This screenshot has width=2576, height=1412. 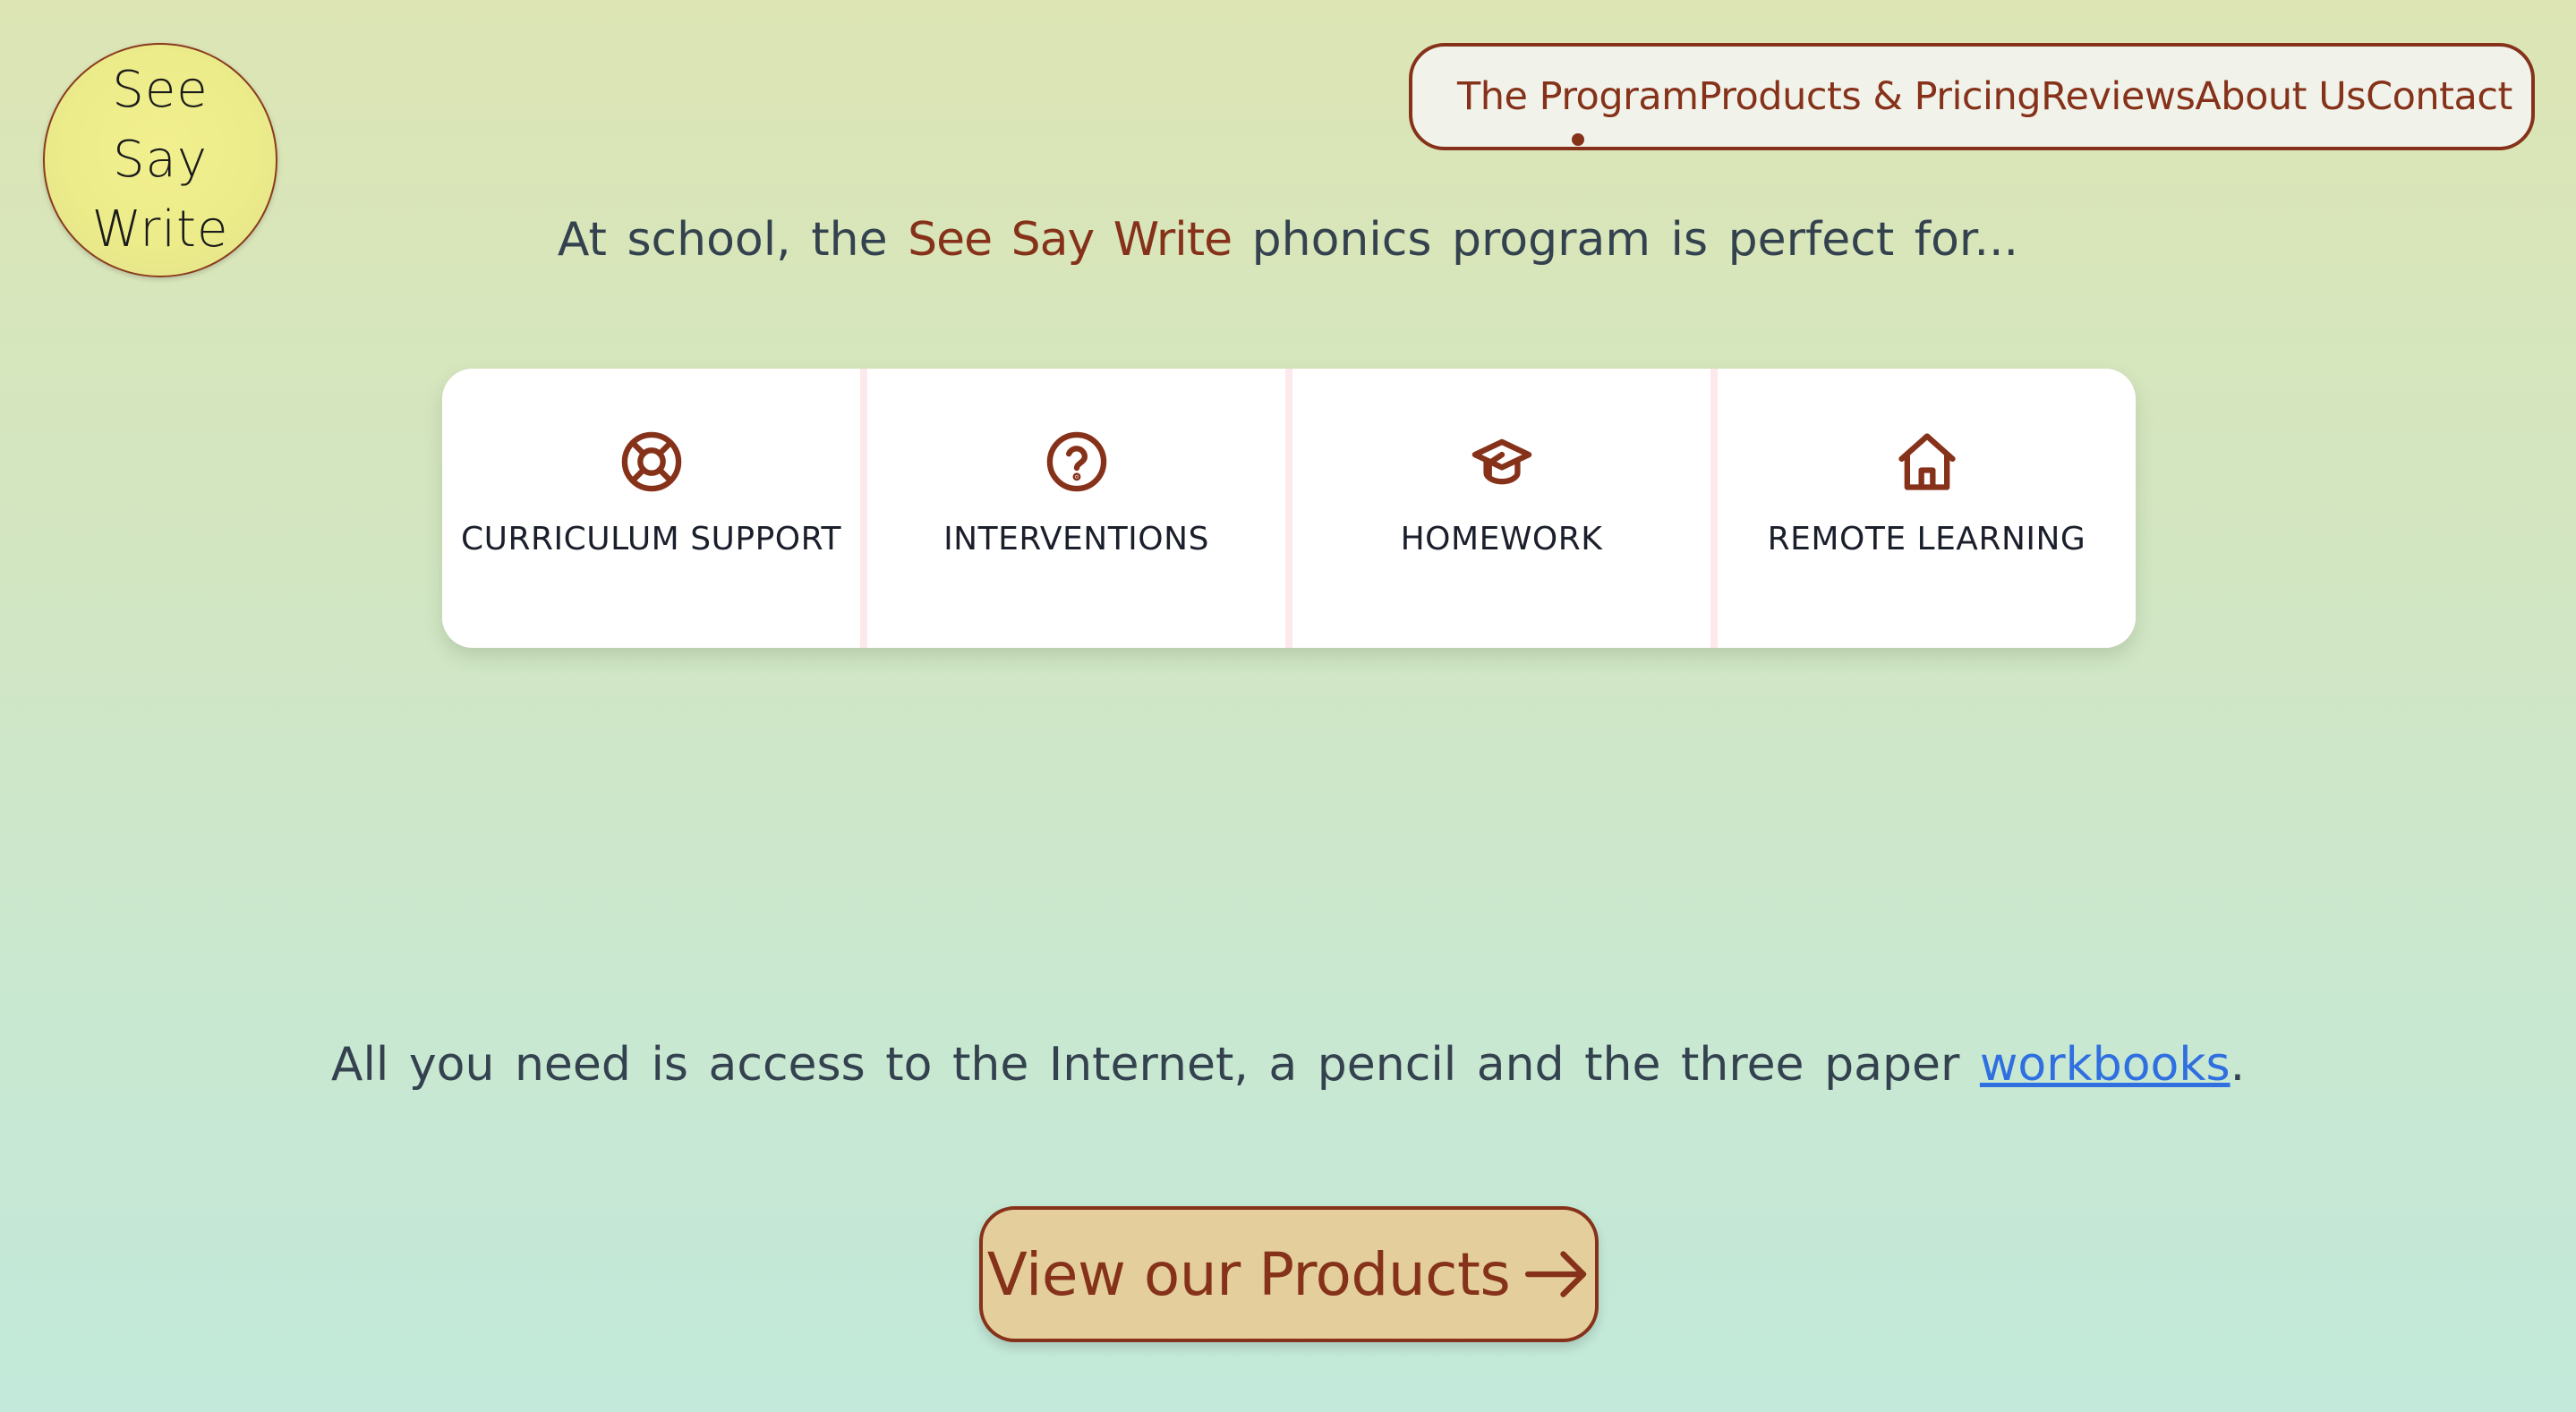 I want to click on workbooks-link: workbooks, so click(x=2105, y=1065).